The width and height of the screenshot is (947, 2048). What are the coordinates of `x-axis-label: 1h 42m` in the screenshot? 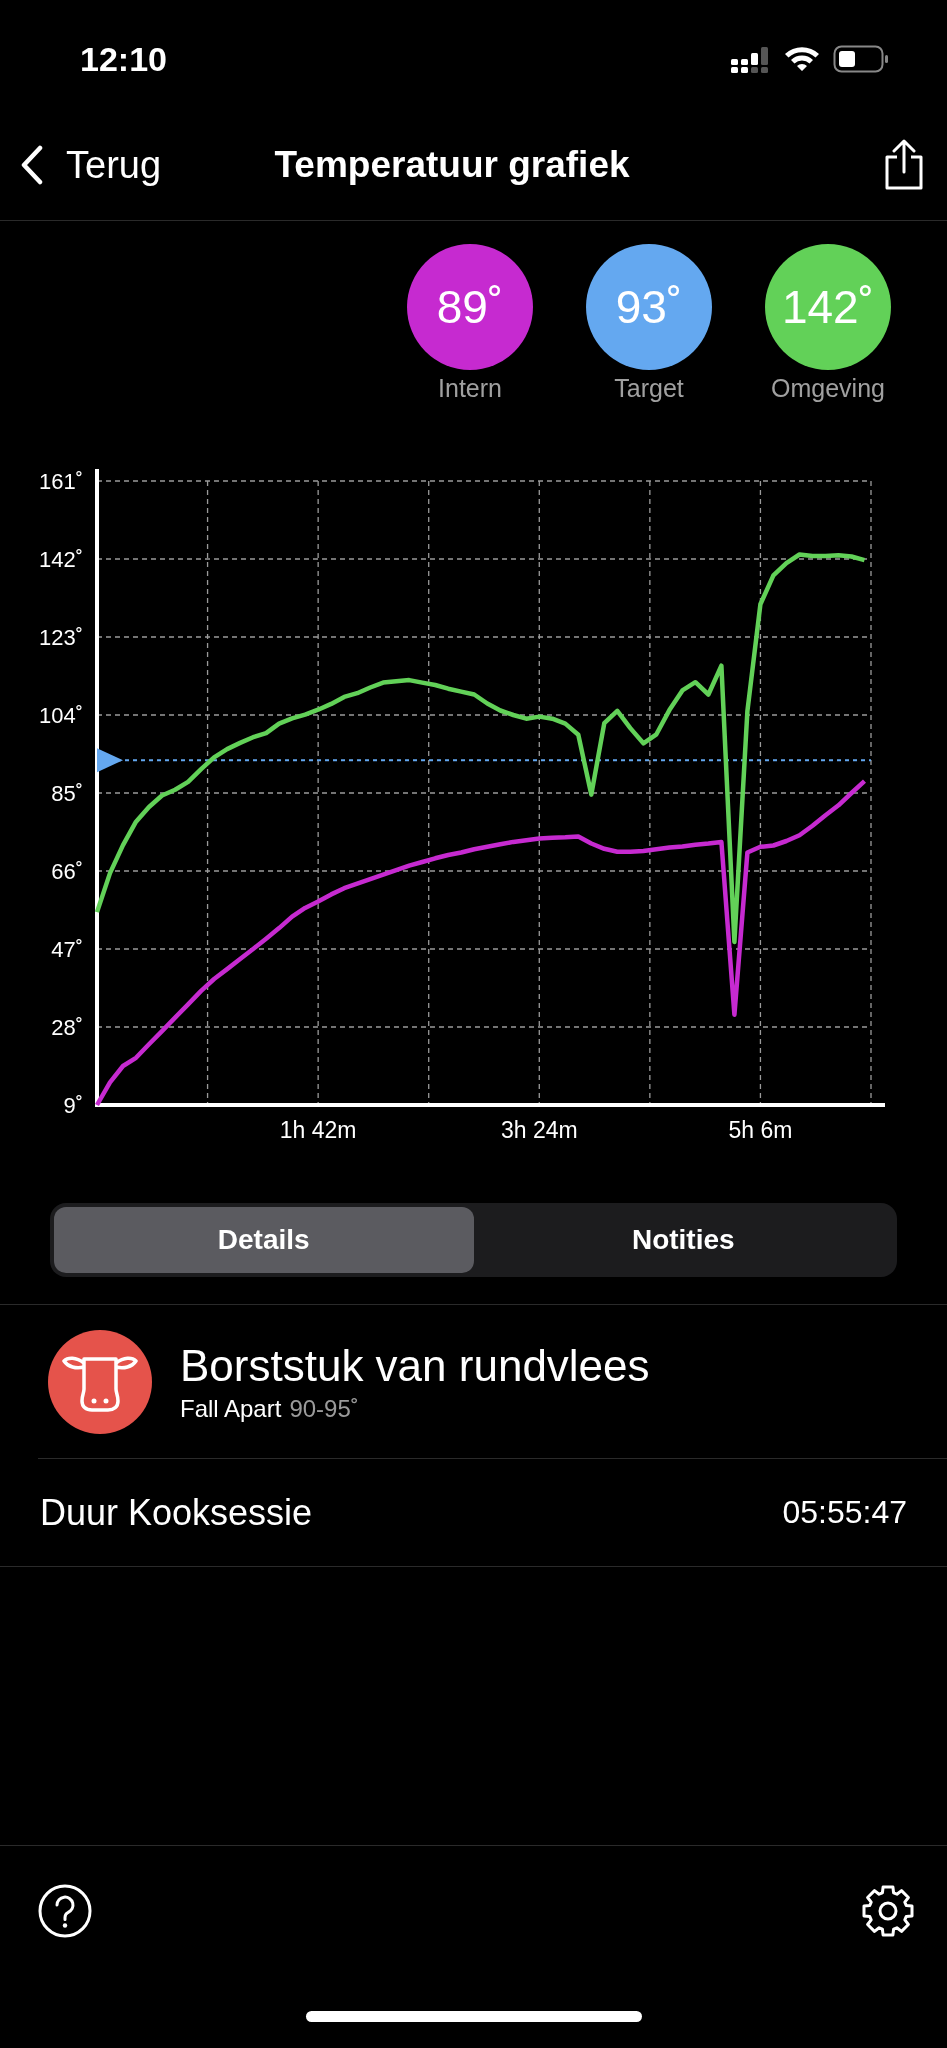 It's located at (318, 1130).